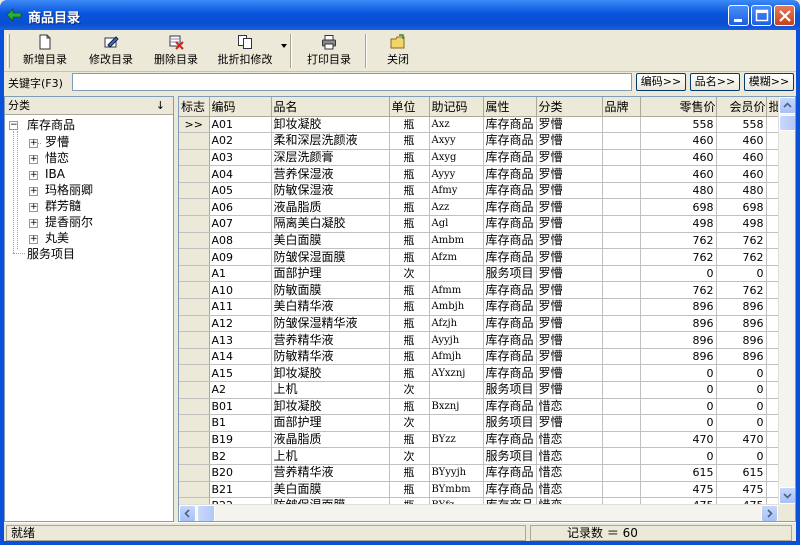 This screenshot has height=545, width=800. What do you see at coordinates (480, 340) in the screenshot?
I see `table-row: A13 营养精华液瓶 Ayyjh 库存商品 罗懵 896 896` at bounding box center [480, 340].